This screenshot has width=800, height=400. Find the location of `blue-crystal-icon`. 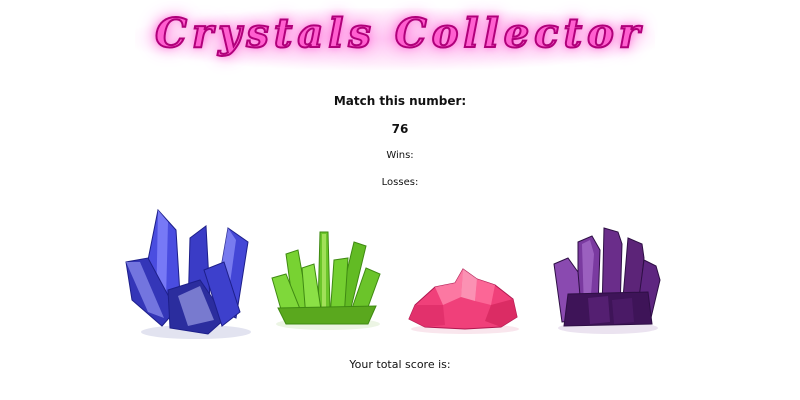

blue-crystal-icon is located at coordinates (188, 273).